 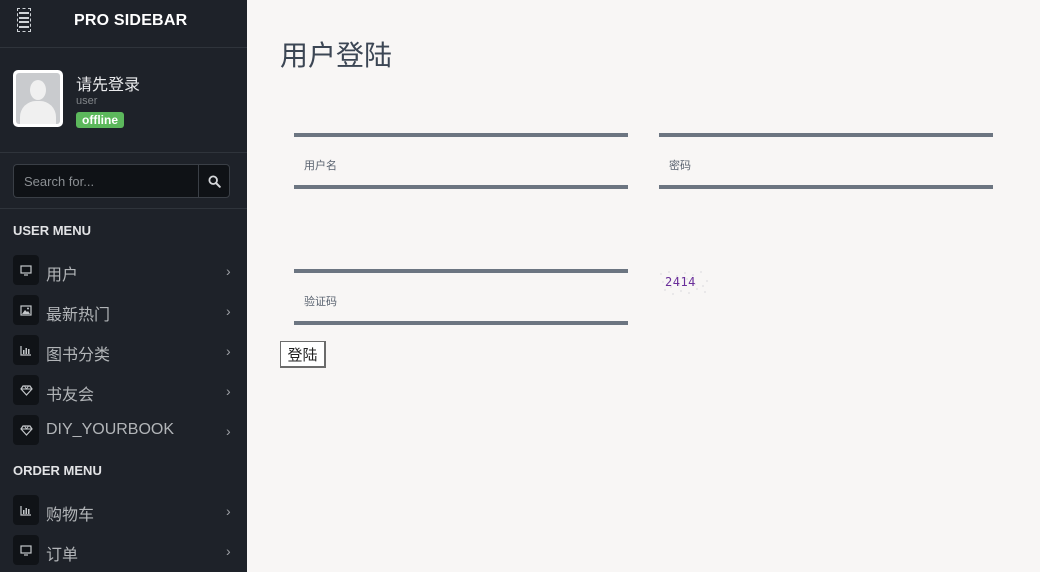 What do you see at coordinates (110, 429) in the screenshot?
I see `menu-item-label: DIY_YOURBOOK` at bounding box center [110, 429].